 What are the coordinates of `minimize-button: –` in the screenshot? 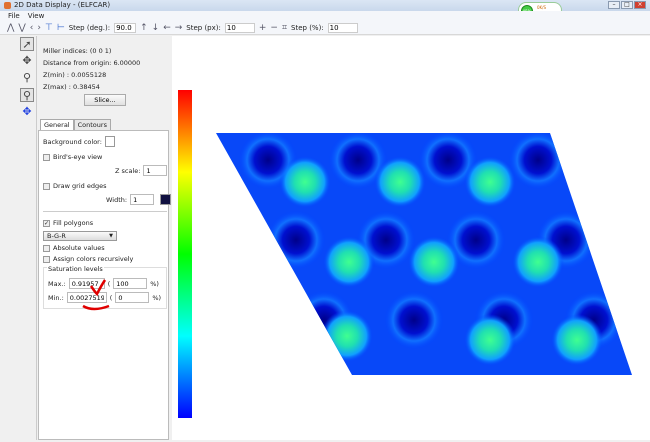 It's located at (614, 5).